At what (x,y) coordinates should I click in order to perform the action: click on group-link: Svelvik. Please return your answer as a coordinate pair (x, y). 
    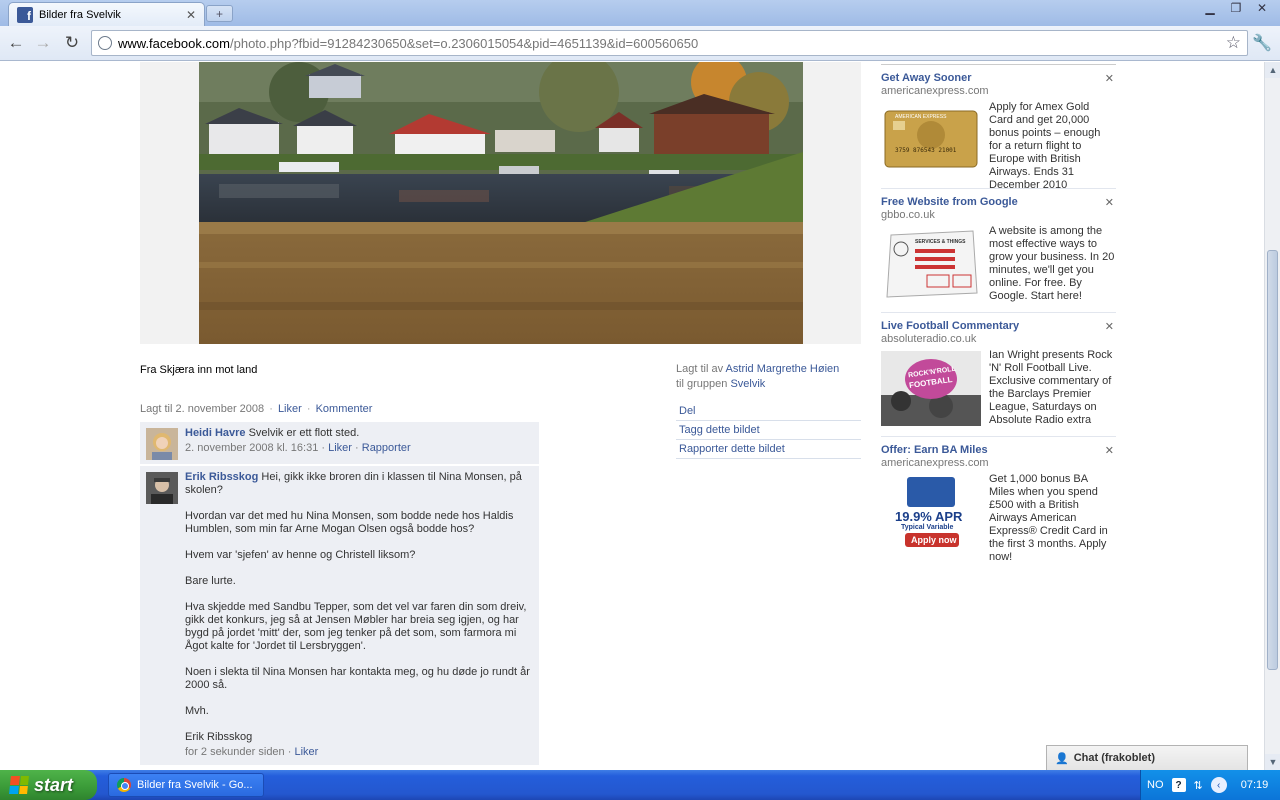
    Looking at the image, I should click on (747, 384).